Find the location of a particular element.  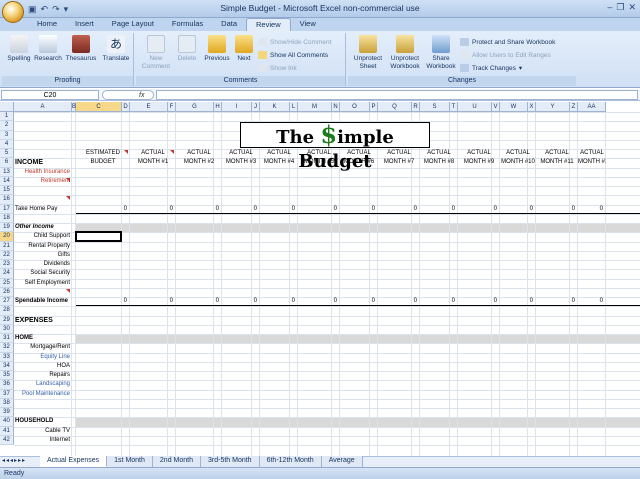

row-header: 33 is located at coordinates (7, 357).